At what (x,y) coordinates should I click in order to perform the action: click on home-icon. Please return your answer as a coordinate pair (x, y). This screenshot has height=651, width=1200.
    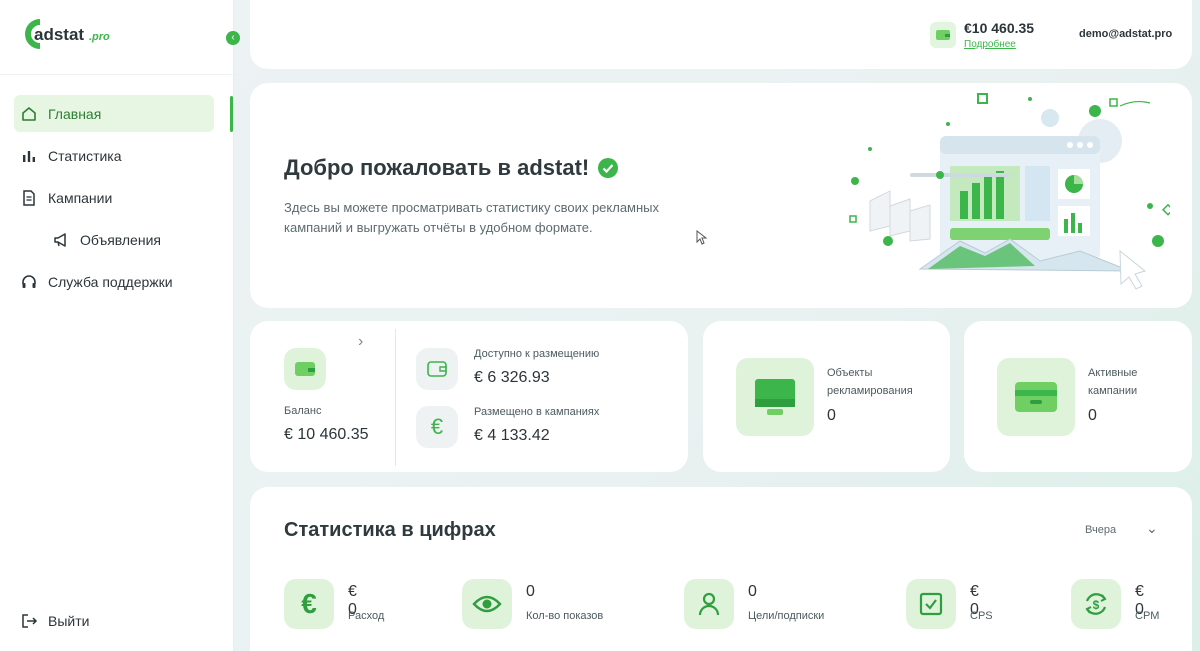
    Looking at the image, I should click on (29, 114).